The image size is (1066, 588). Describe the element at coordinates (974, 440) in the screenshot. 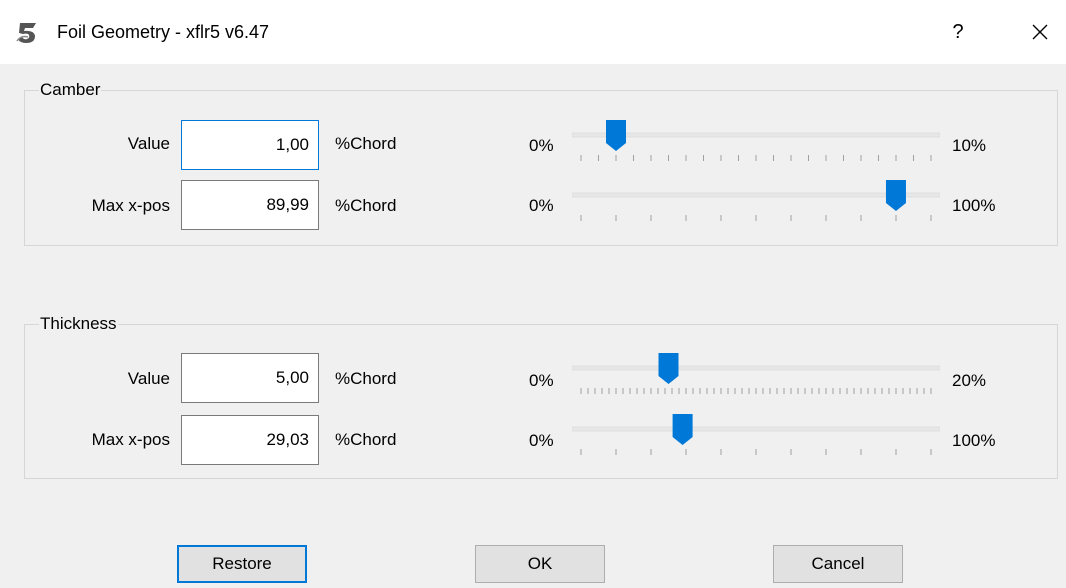

I see `thickness-max-x-pos-max-label: 100%` at that location.